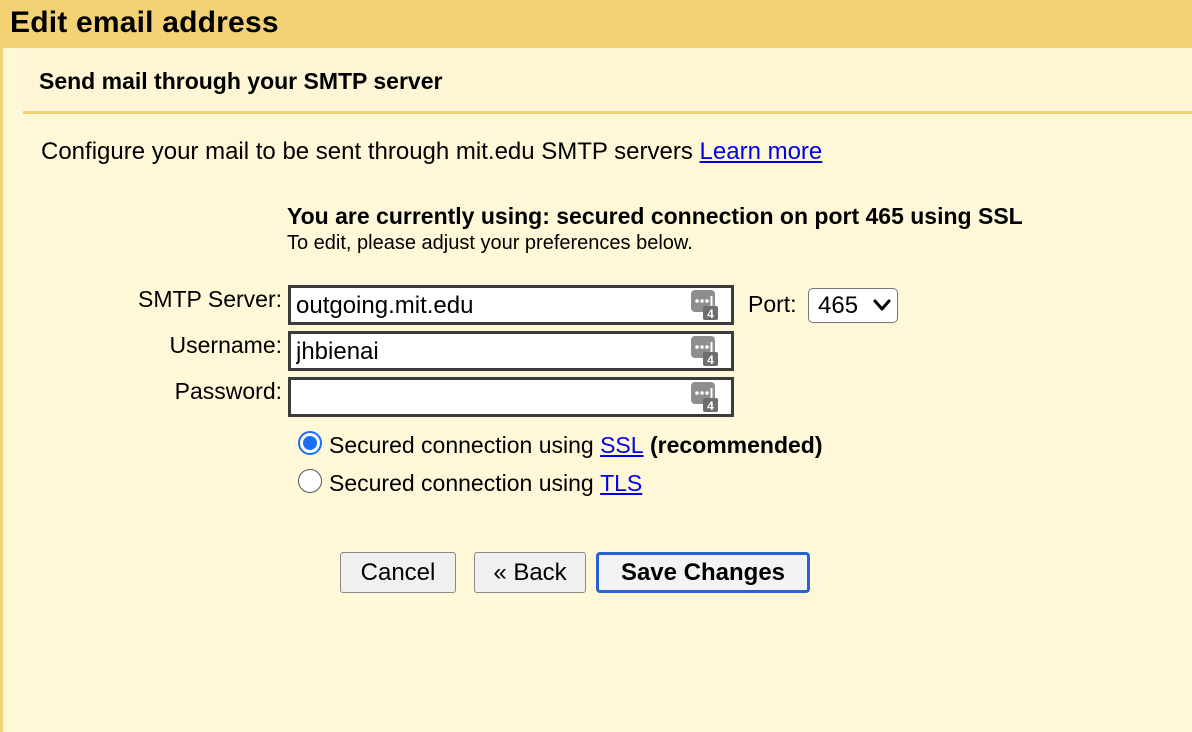 This screenshot has width=1192, height=732. Describe the element at coordinates (882, 305) in the screenshot. I see `chevron-down-icon` at that location.